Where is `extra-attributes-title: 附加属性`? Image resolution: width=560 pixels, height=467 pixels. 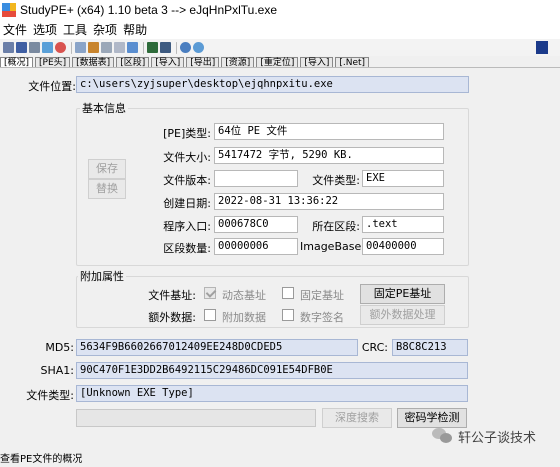
extra-attributes-title: 附加属性 is located at coordinates (102, 276).